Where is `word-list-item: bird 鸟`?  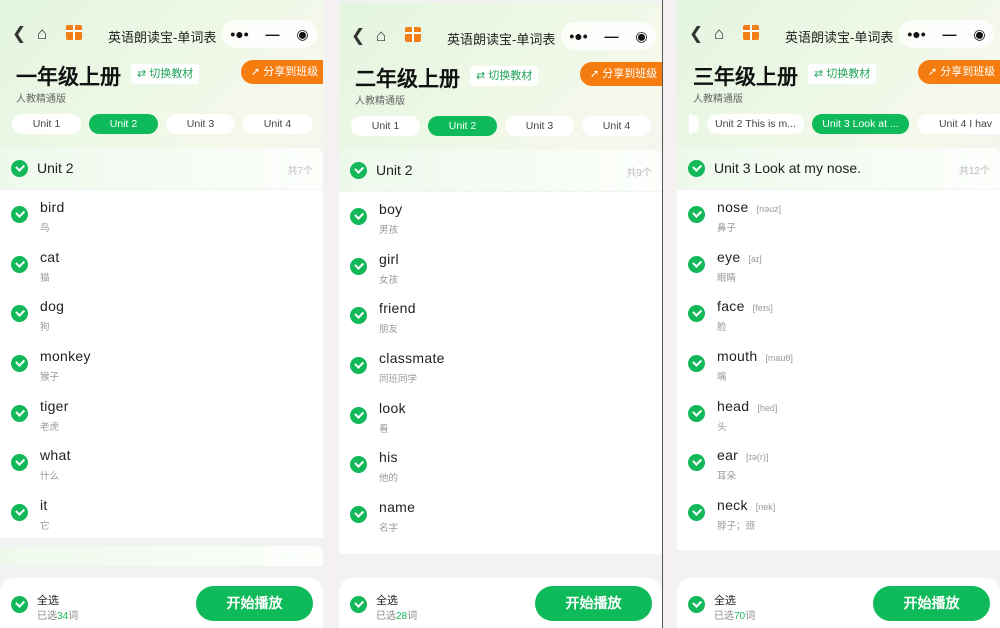
word-list-item: bird 鸟 is located at coordinates (161, 215).